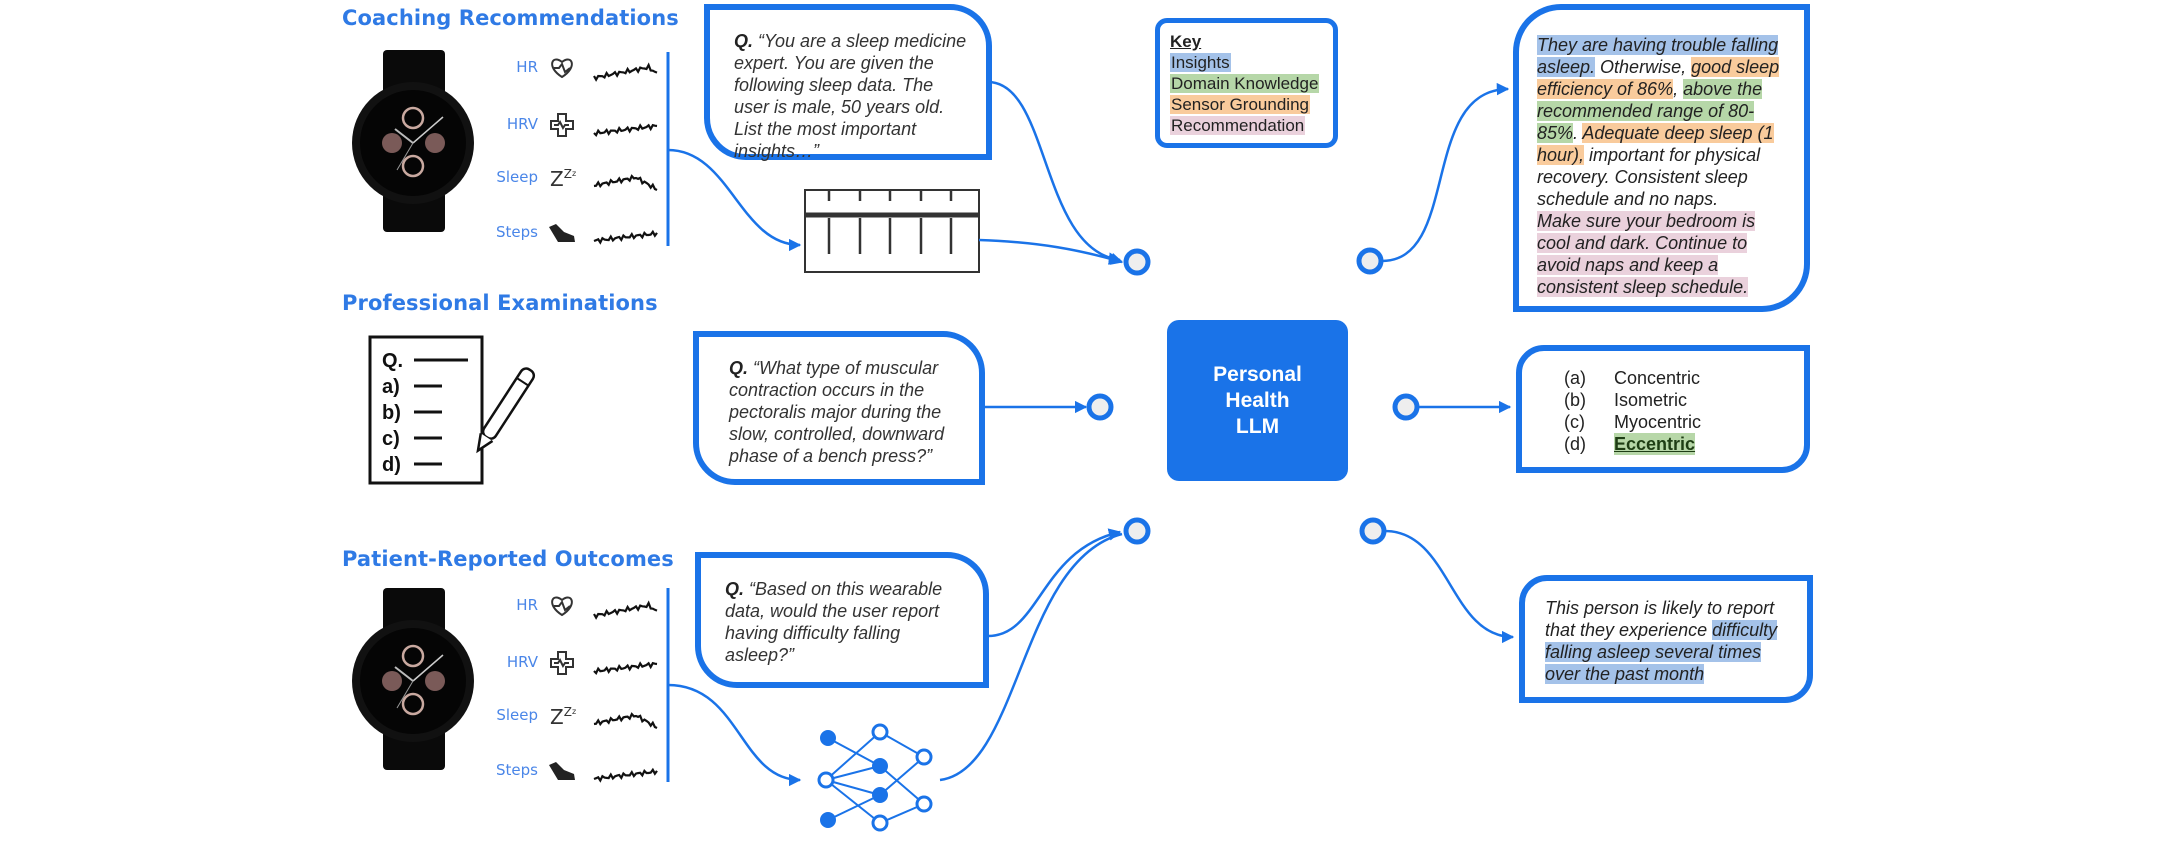 This screenshot has height=848, width=2160. Describe the element at coordinates (734, 200) in the screenshot. I see `connector-data-to-table` at that location.